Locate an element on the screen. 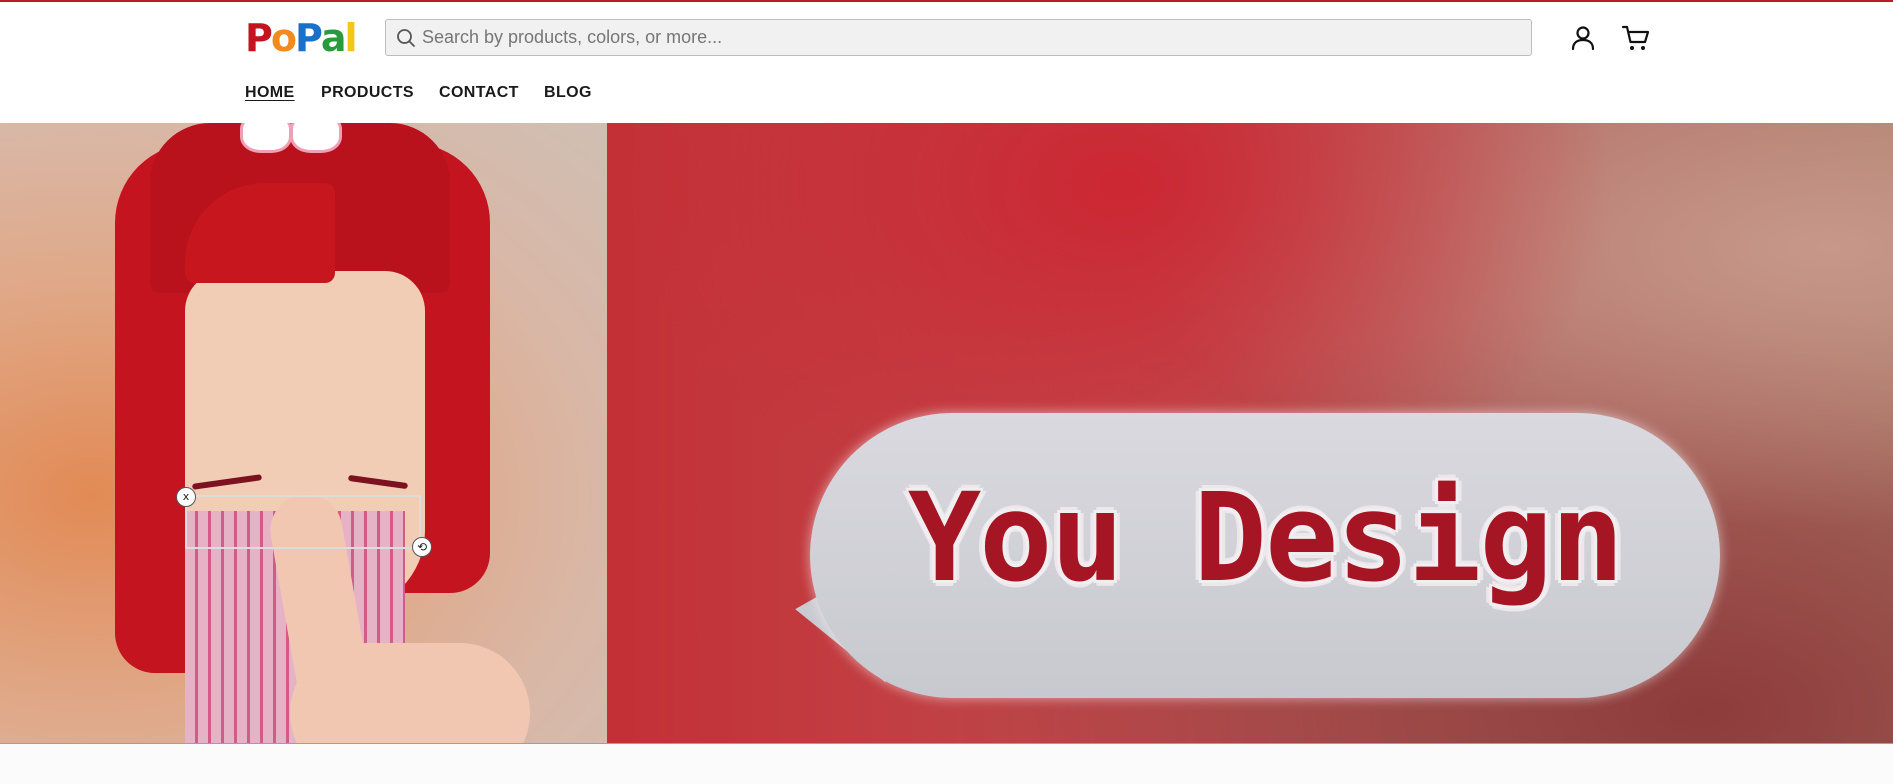 The height and width of the screenshot is (784, 1893). brand-logo: PoPal is located at coordinates (302, 38).